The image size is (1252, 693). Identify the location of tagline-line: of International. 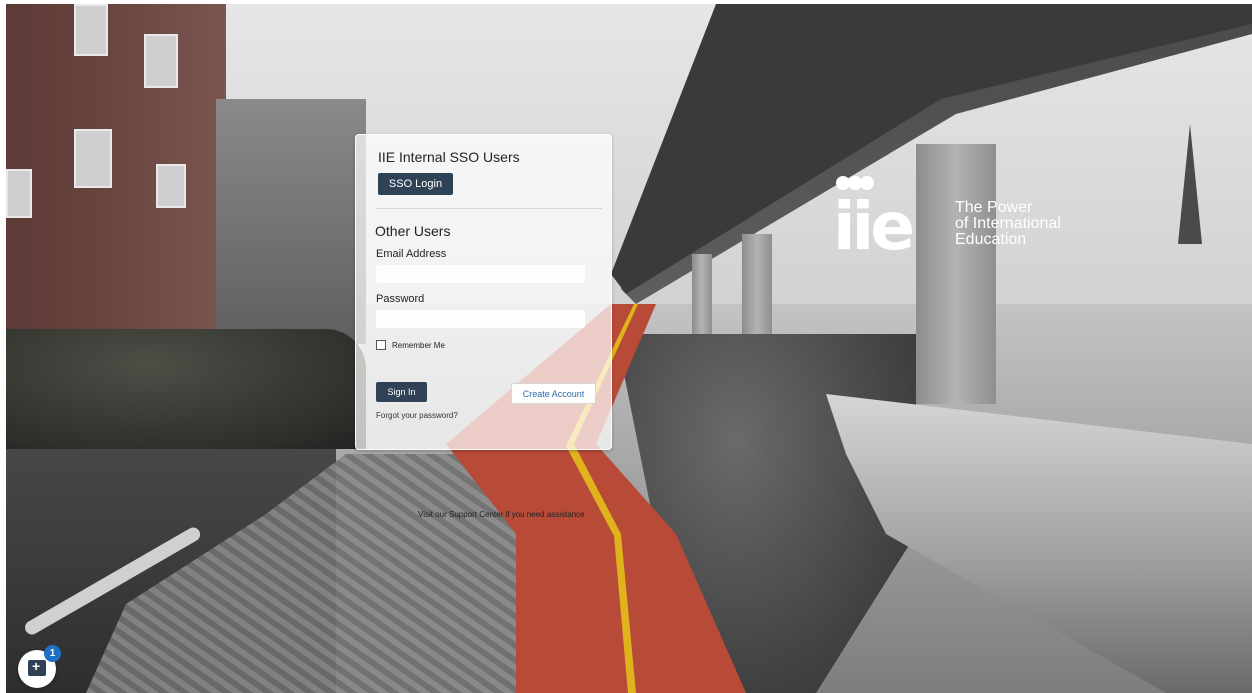
(1008, 223).